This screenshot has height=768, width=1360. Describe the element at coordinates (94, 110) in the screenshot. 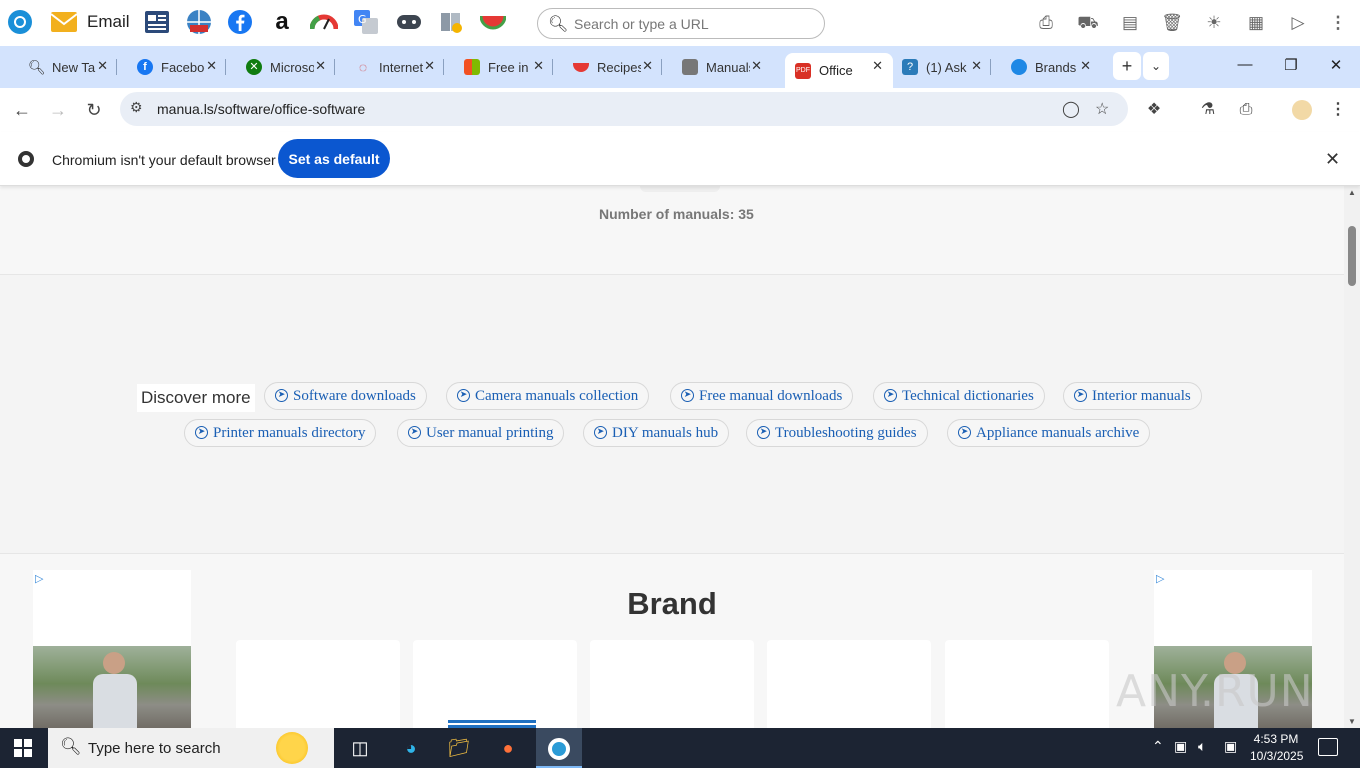

I see `reload-icon: ↻` at that location.